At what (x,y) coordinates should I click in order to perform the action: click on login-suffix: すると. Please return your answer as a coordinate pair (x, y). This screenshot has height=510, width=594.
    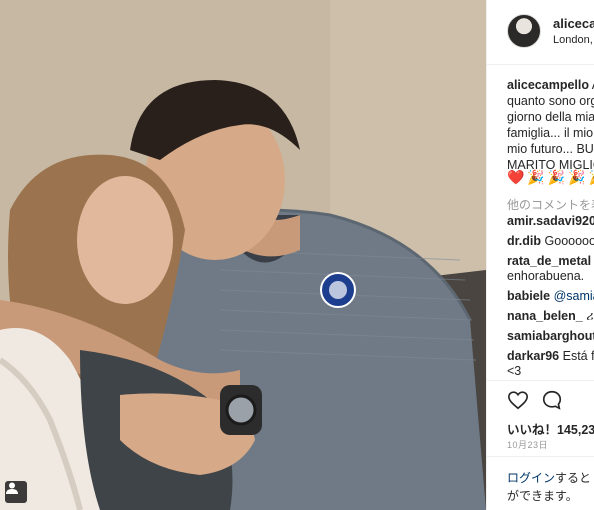
    Looking at the image, I should click on (573, 478).